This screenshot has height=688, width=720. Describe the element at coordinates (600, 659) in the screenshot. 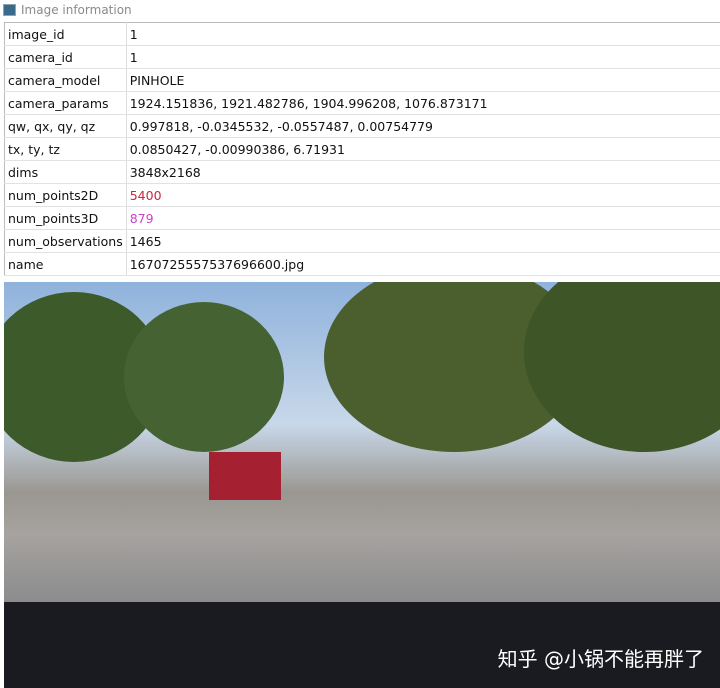

I see `watermark: 知乎 @小锅不能再胖了` at that location.